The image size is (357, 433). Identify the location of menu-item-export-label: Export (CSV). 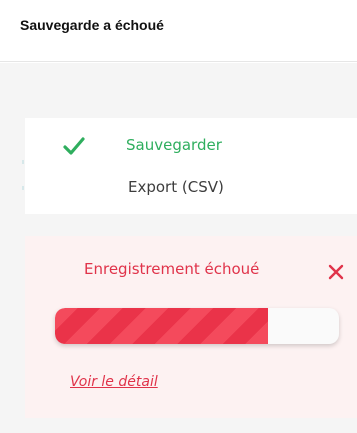
(176, 187).